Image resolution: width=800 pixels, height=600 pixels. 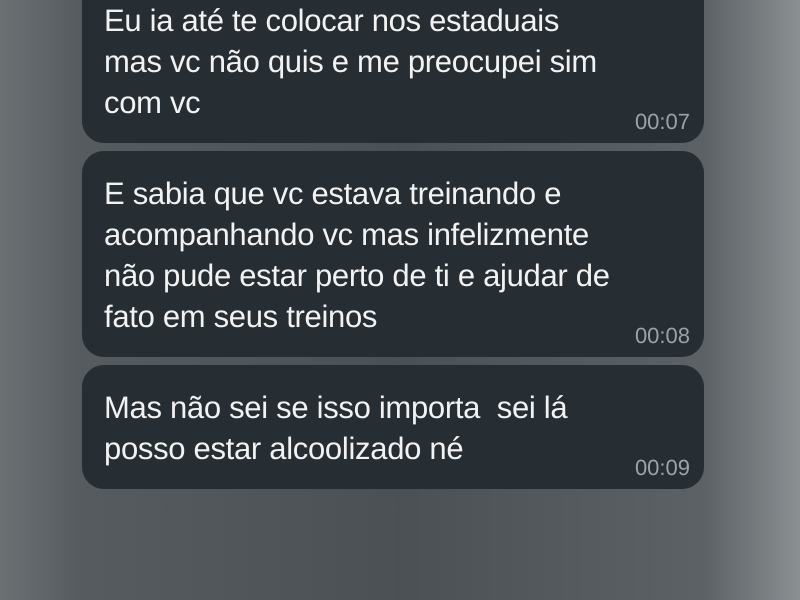 I want to click on message-text: Mas não sei se isso importa sei lá posso estar alcoolizado né, so click(x=336, y=428).